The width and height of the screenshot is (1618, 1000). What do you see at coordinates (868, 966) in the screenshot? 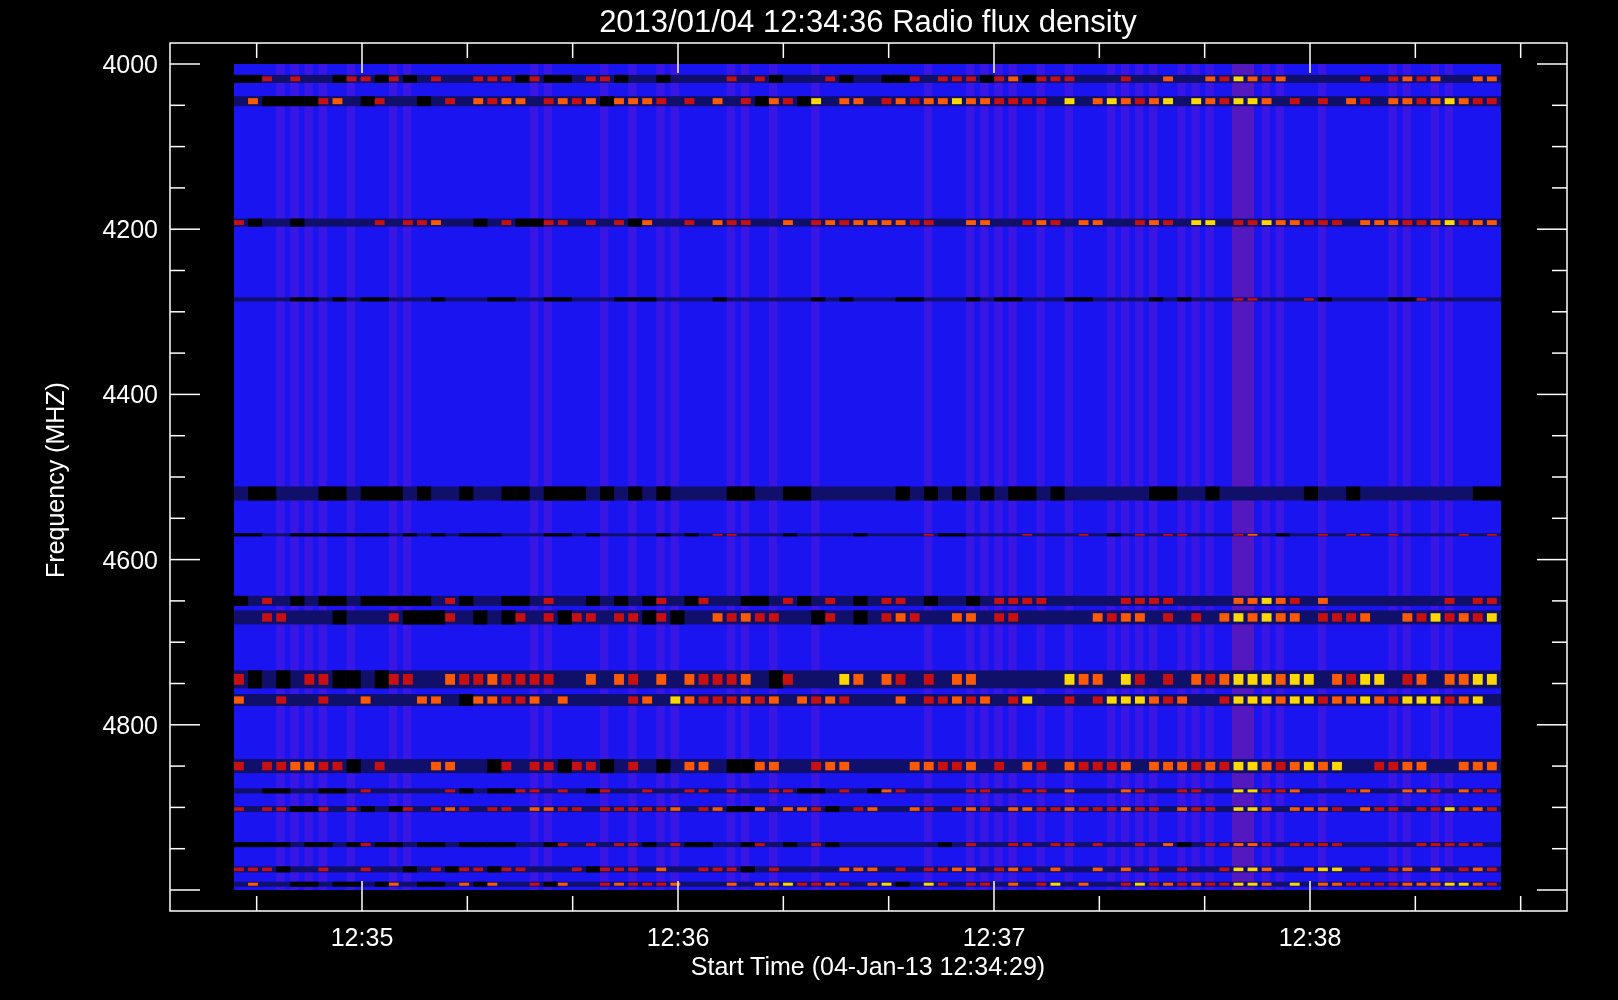
I see `x-axis-label: Start Time (04-Jan-13 12:34:29)` at bounding box center [868, 966].